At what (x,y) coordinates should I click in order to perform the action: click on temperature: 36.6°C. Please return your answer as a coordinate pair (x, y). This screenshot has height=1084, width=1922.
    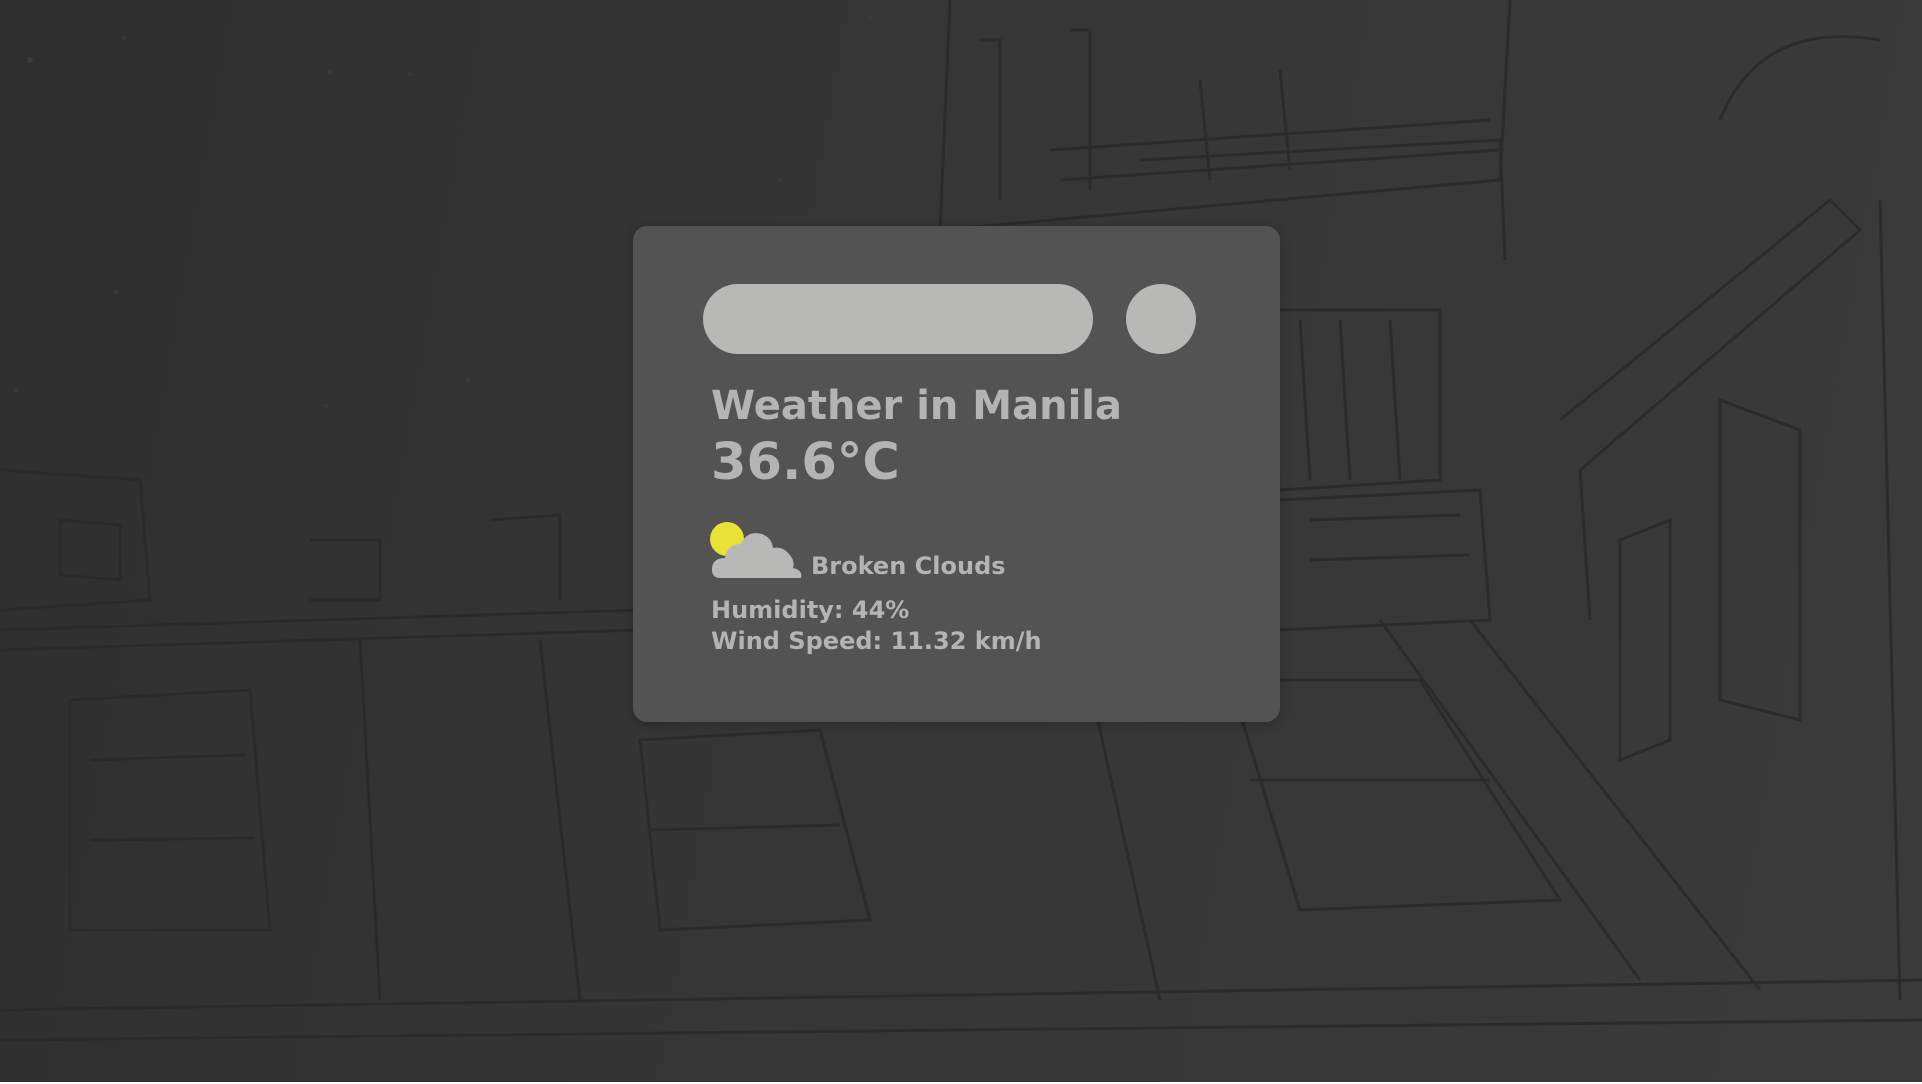
    Looking at the image, I should click on (805, 462).